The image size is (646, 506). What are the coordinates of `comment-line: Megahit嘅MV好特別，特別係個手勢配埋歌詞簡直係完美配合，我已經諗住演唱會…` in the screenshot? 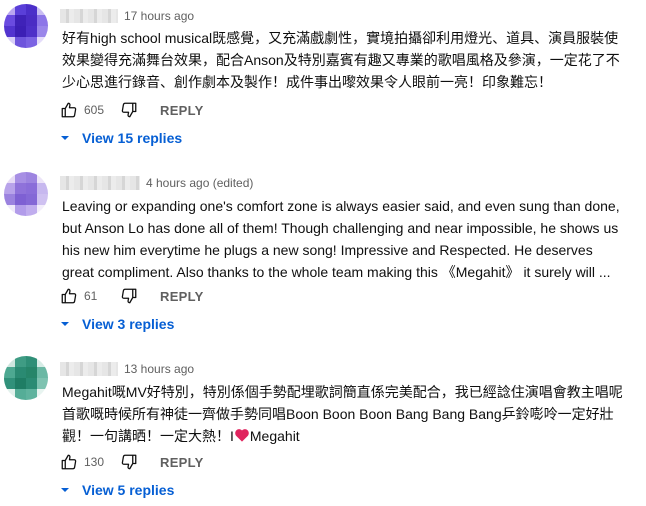 It's located at (342, 392).